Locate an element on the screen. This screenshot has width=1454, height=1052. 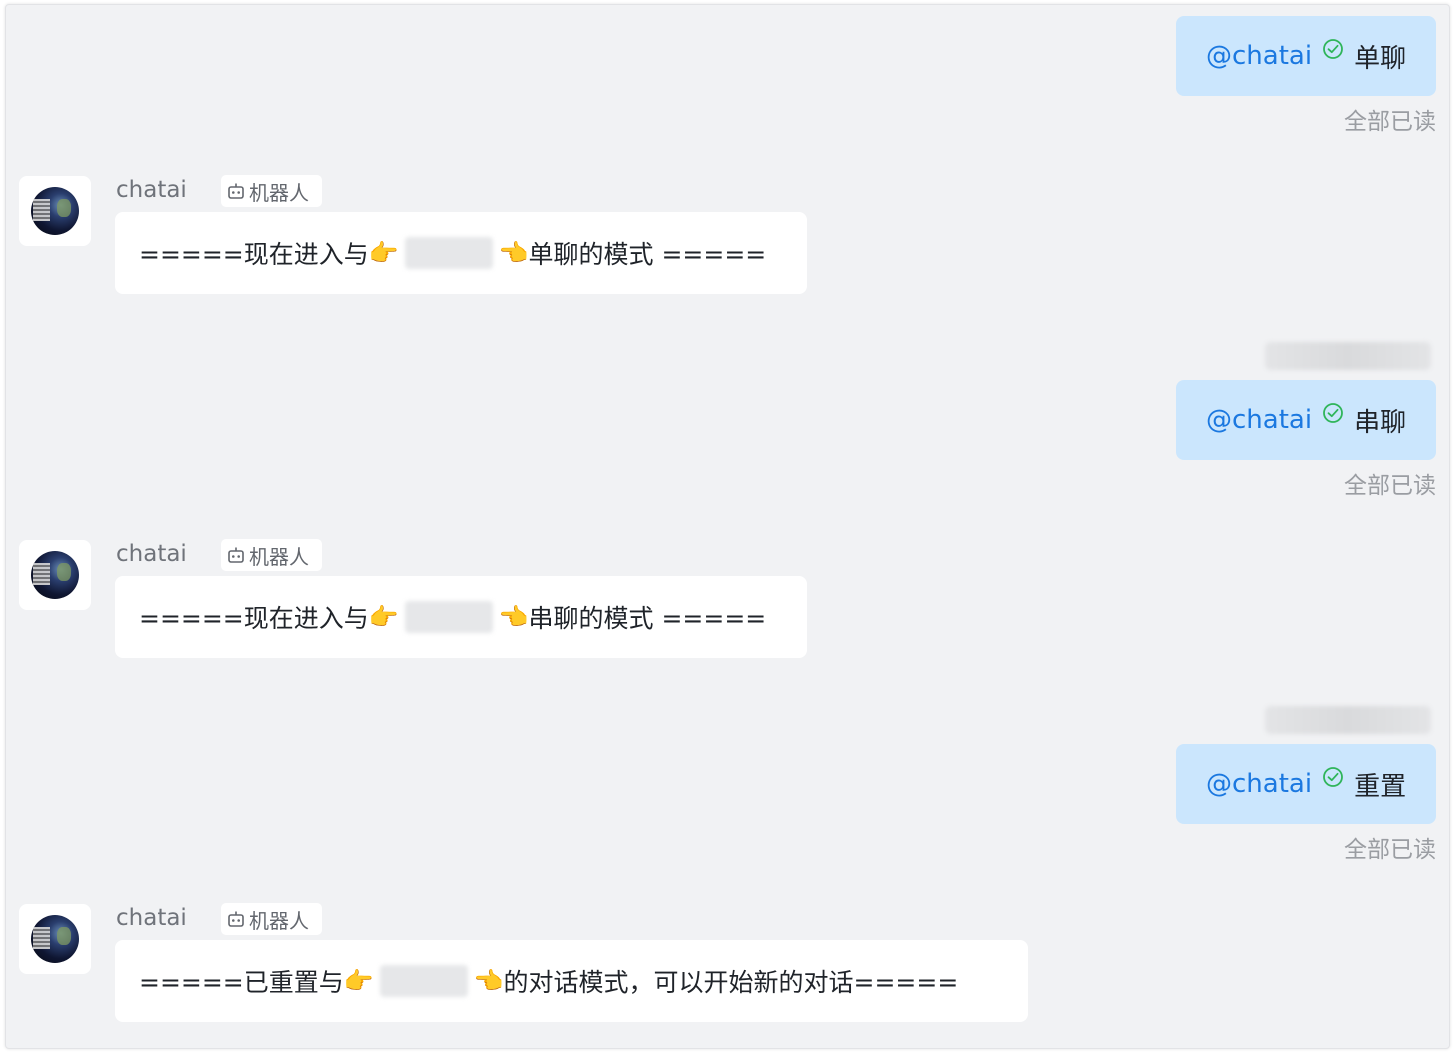
incoming-message: =====现在进入与 👉 👈 单聊的模式 ===== is located at coordinates (461, 253).